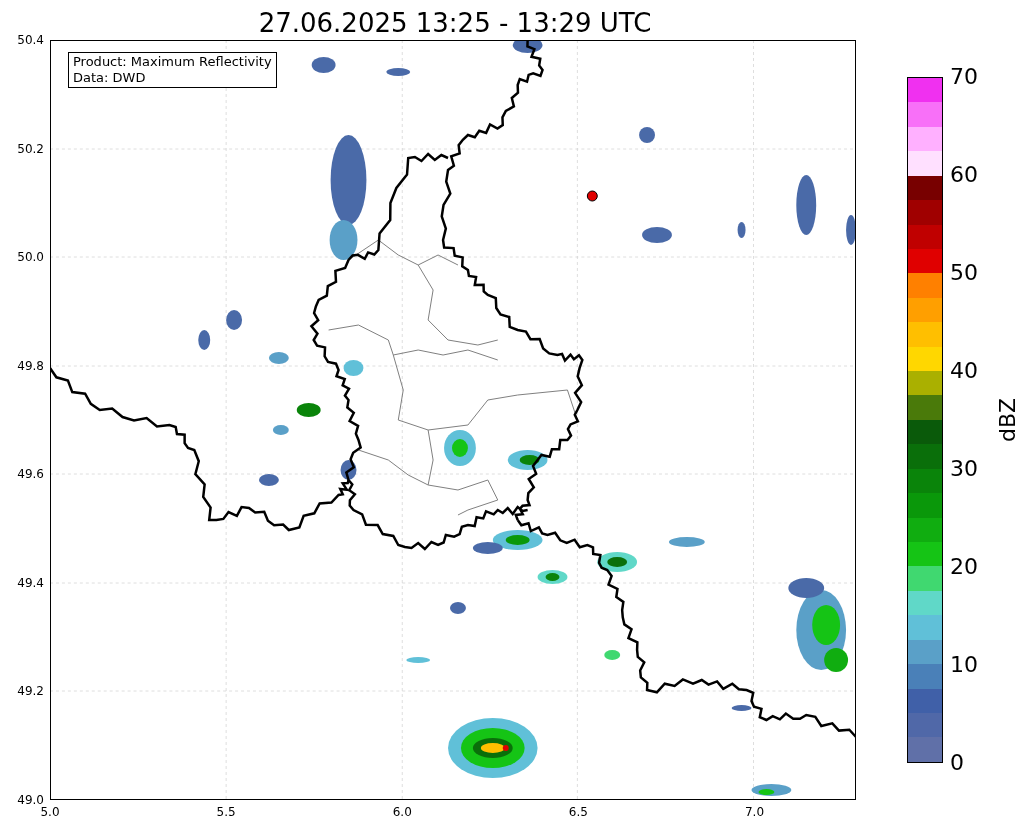 The image size is (1023, 834). What do you see at coordinates (964, 567) in the screenshot?
I see `colorbar-tick-label: 20` at bounding box center [964, 567].